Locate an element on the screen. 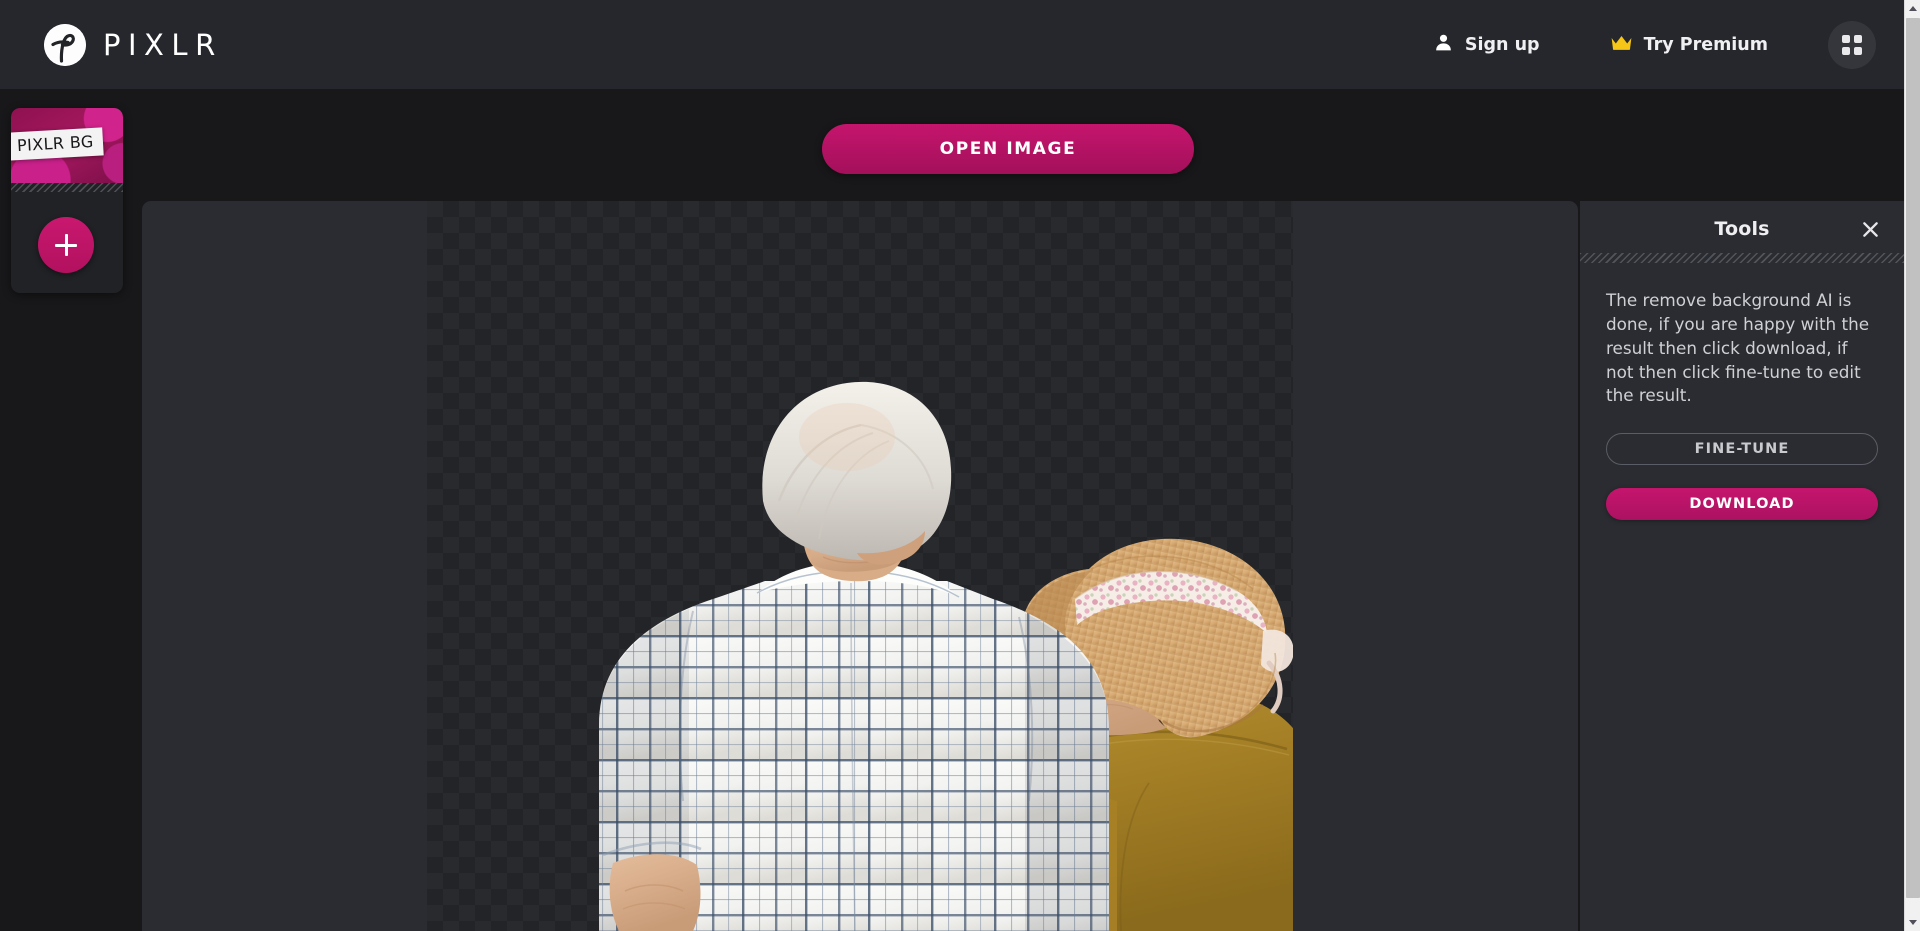 The image size is (1920, 931). plus-icon is located at coordinates (66, 245).